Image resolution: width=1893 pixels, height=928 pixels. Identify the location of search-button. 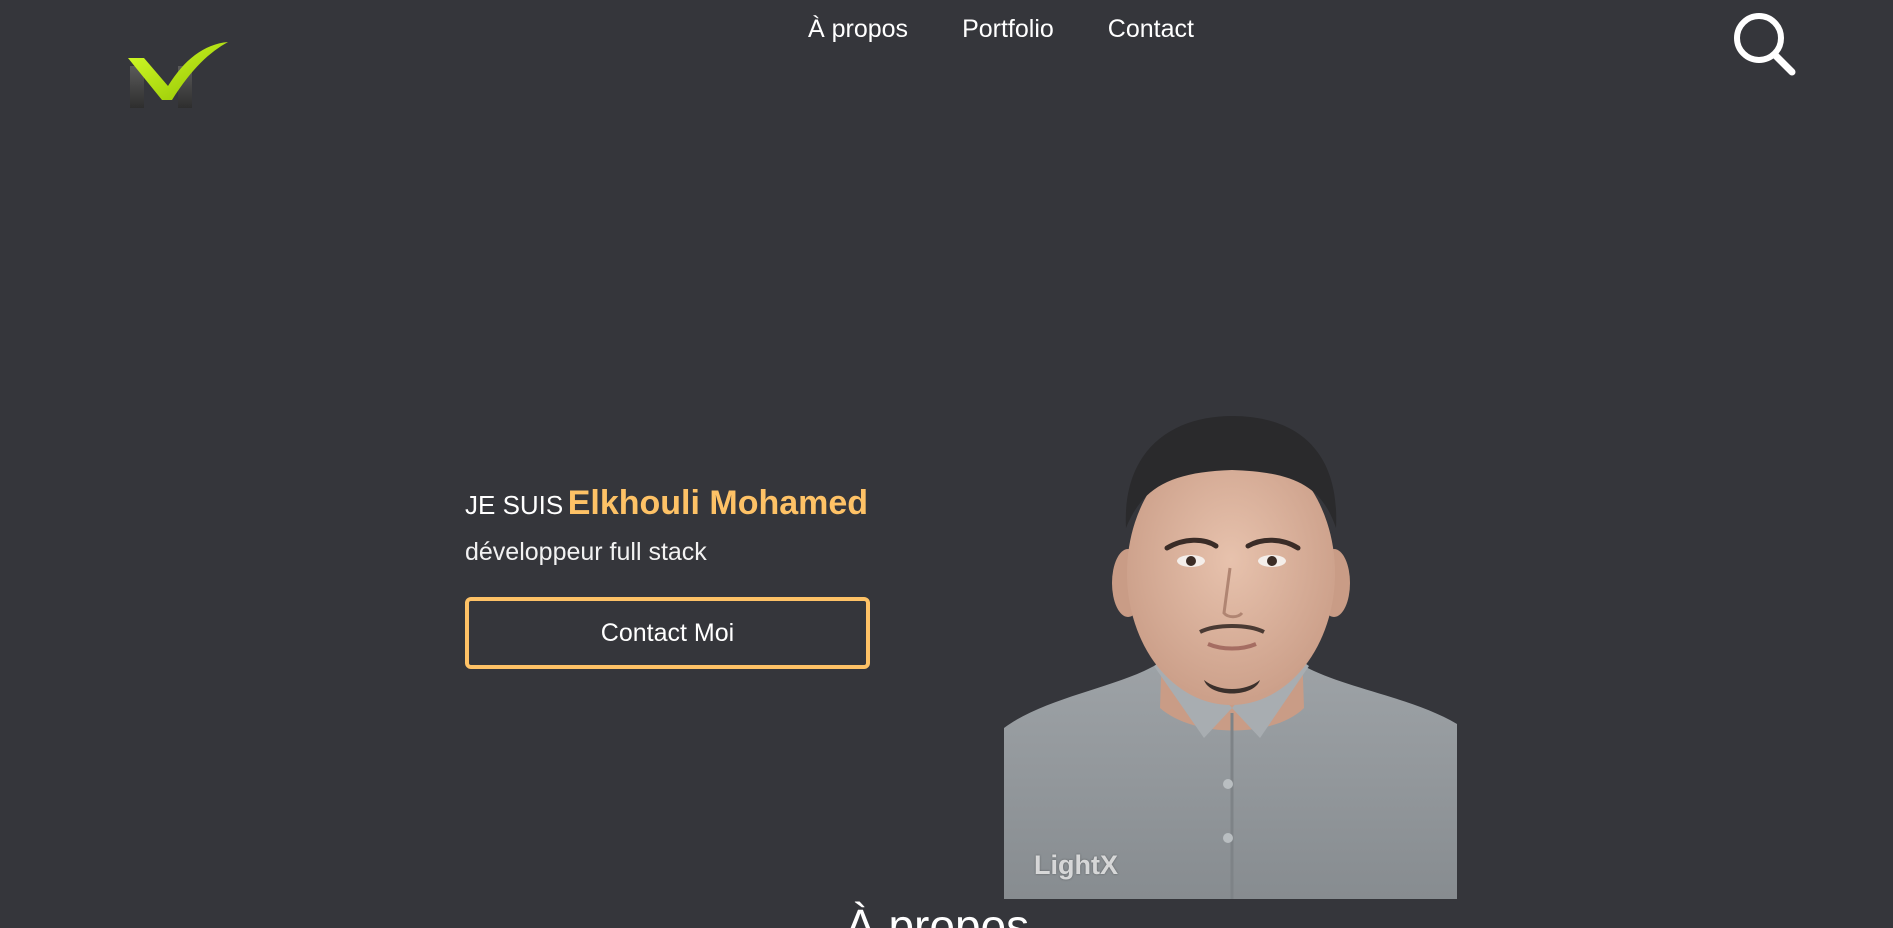
(1764, 42).